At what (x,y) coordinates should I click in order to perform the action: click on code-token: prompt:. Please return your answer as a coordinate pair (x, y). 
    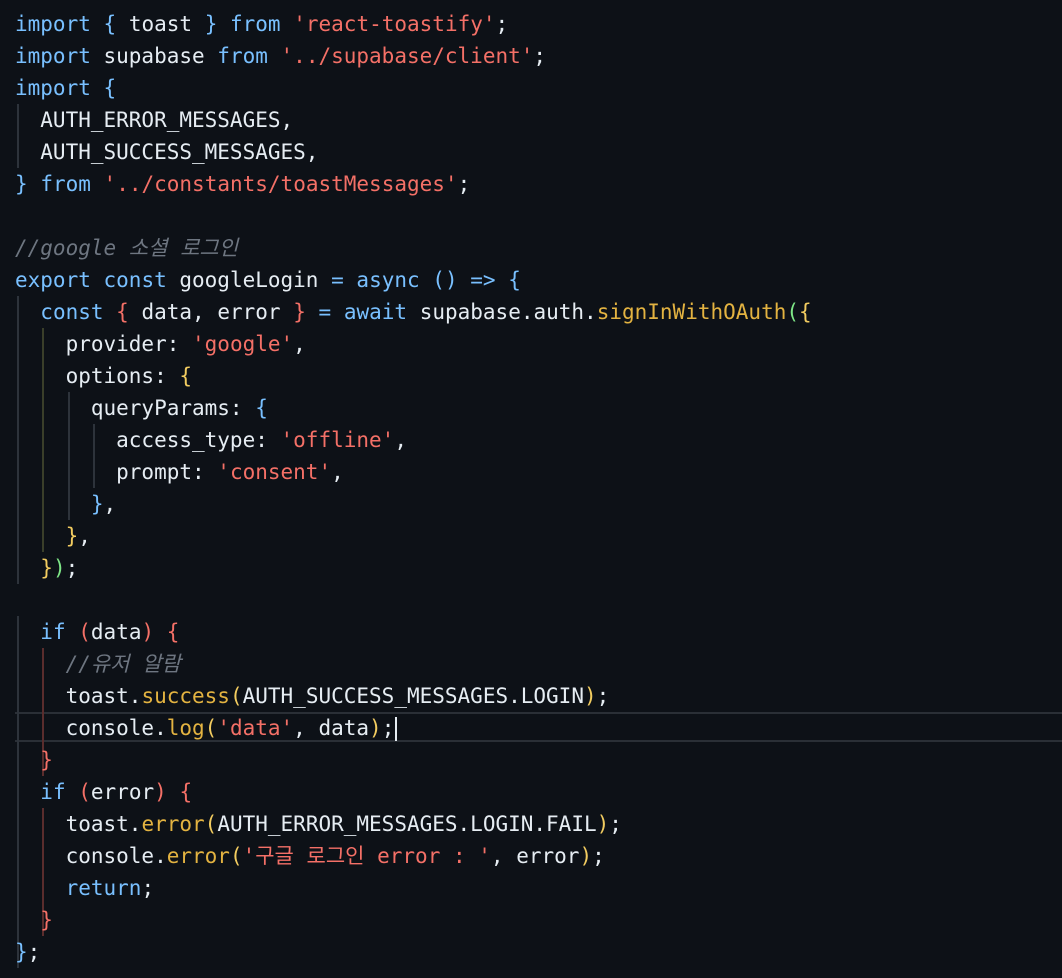
    Looking at the image, I should click on (116, 472).